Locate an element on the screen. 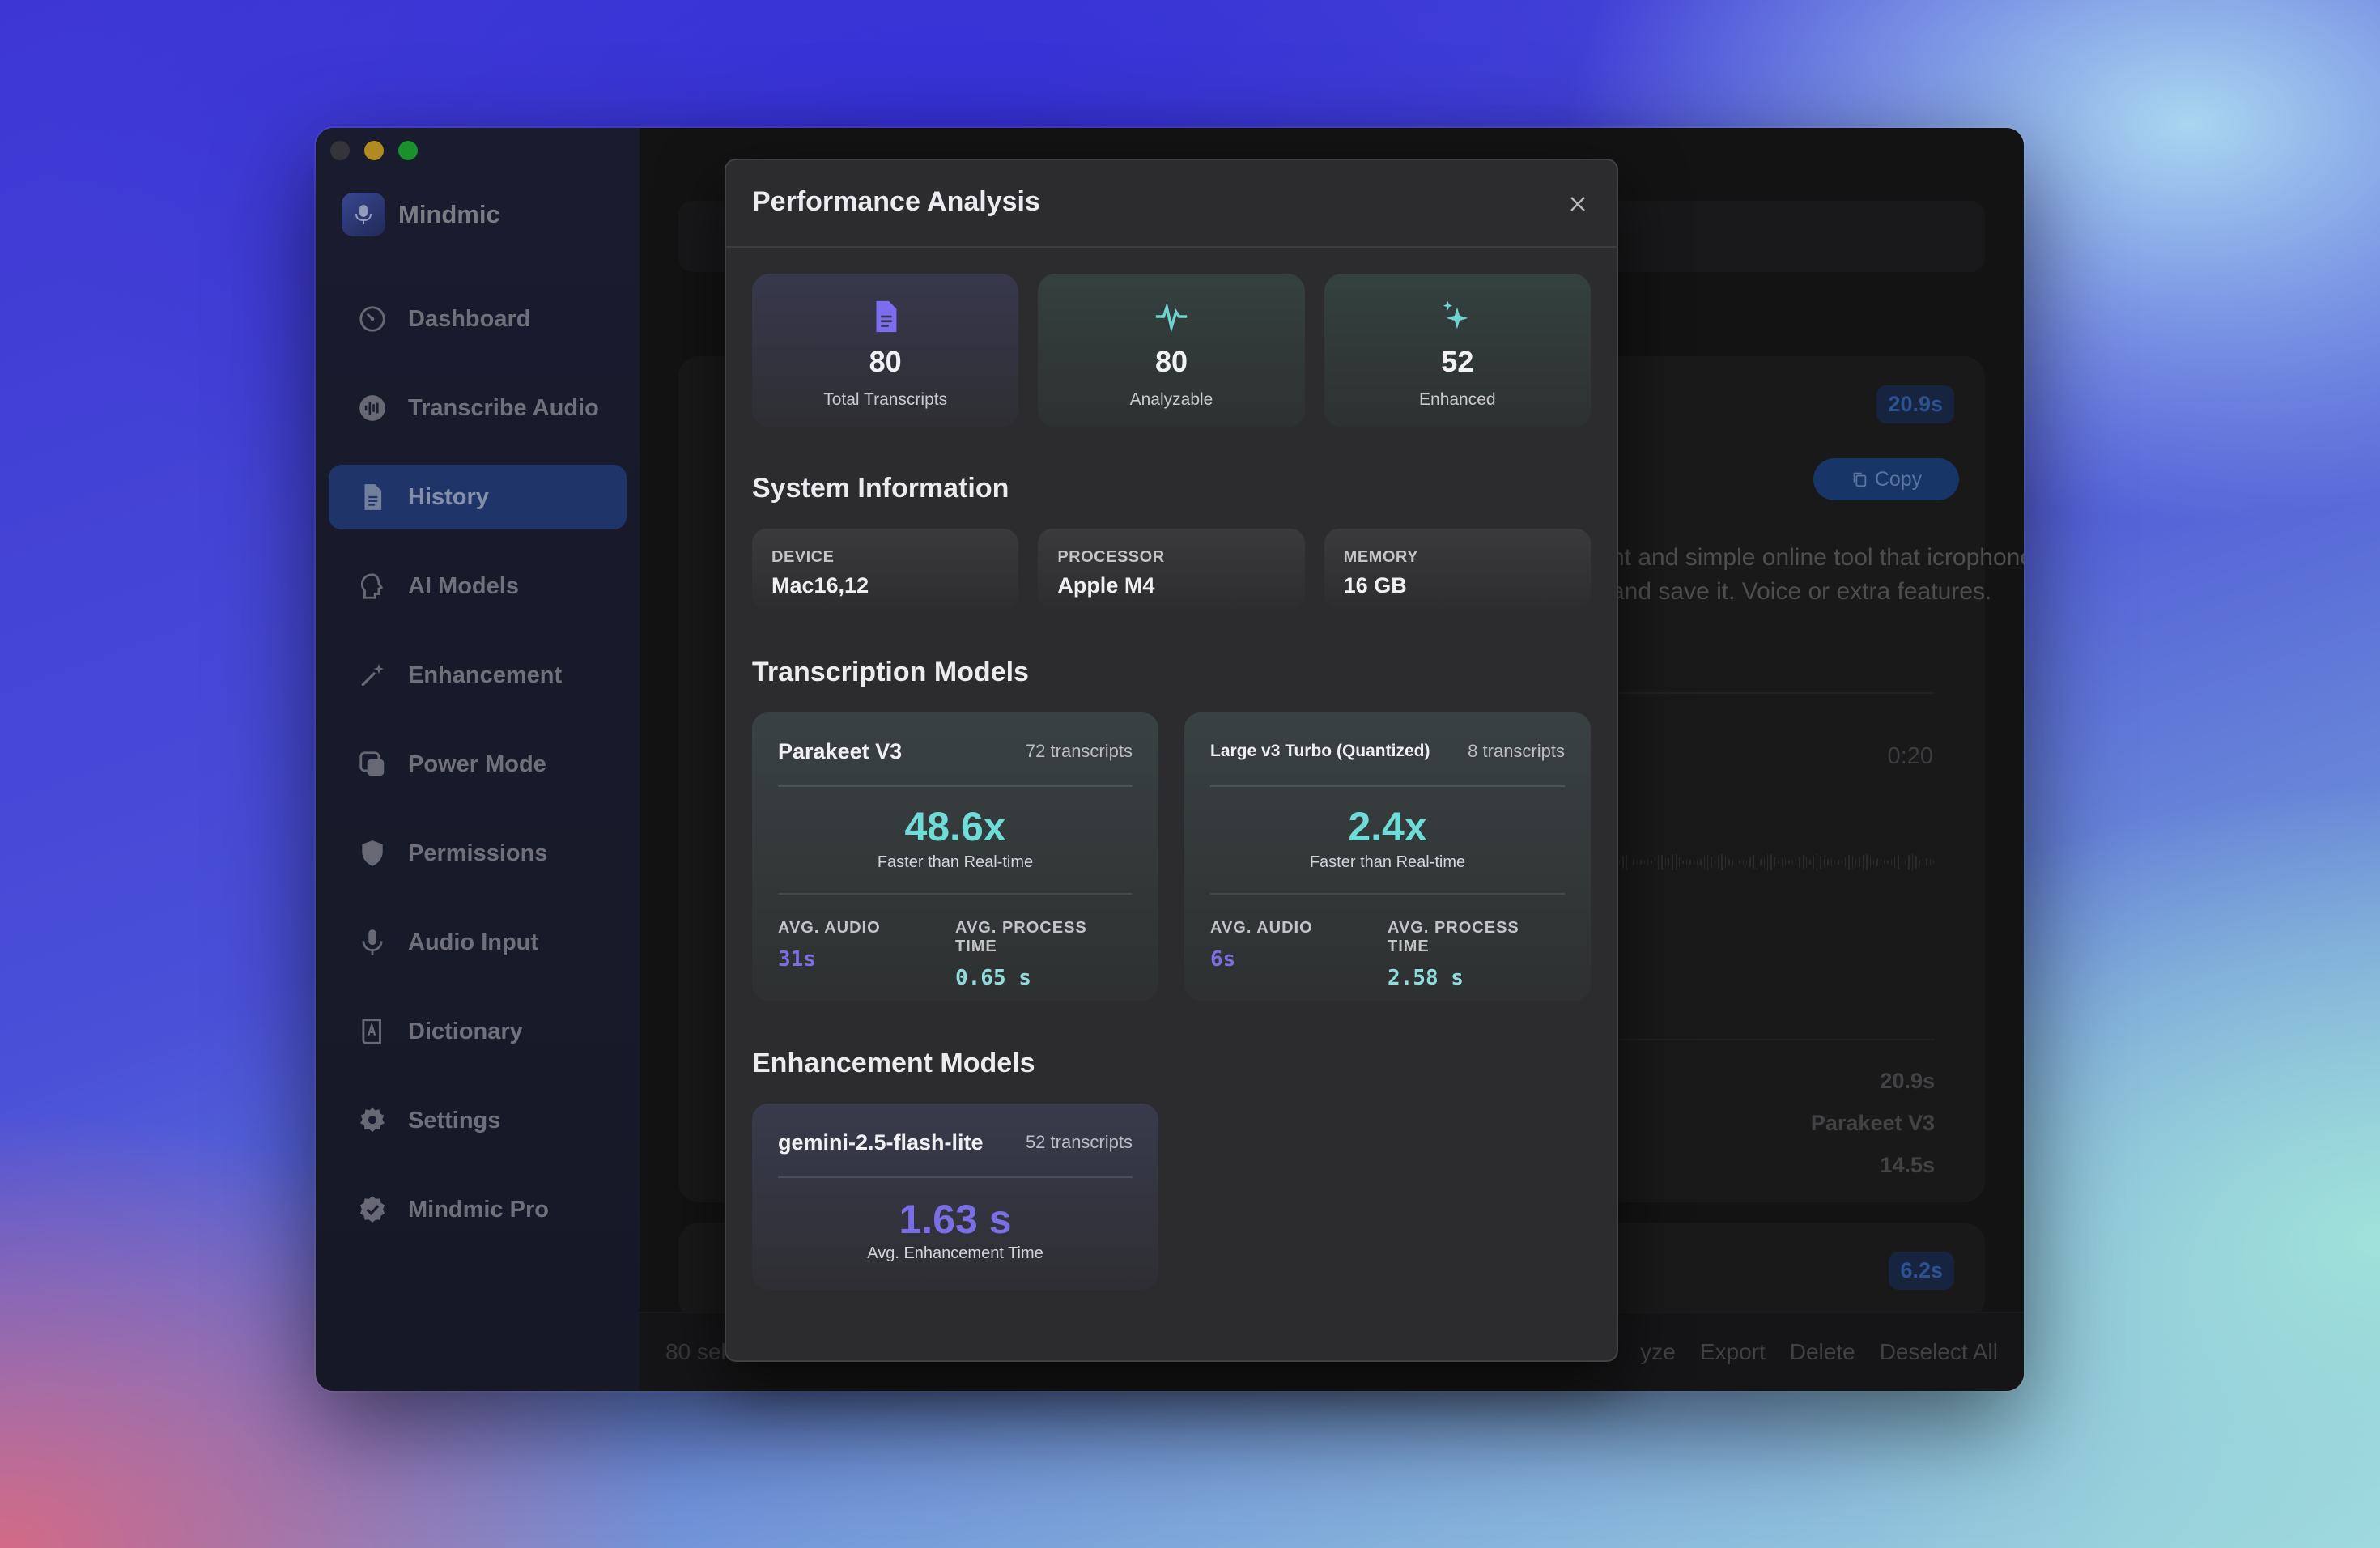 Image resolution: width=2380 pixels, height=1548 pixels. model-speed: 48.6x is located at coordinates (955, 827).